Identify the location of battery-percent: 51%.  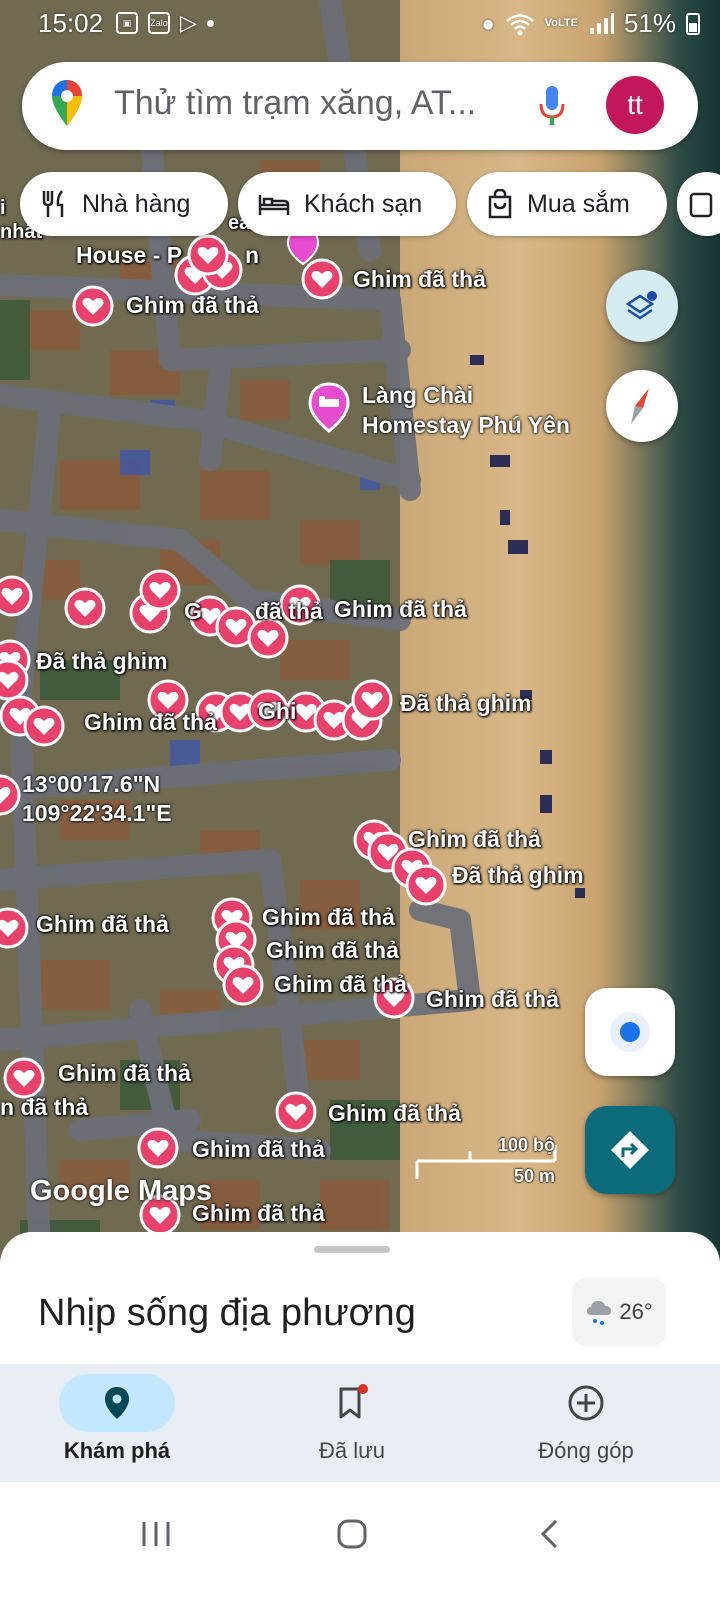
(649, 23).